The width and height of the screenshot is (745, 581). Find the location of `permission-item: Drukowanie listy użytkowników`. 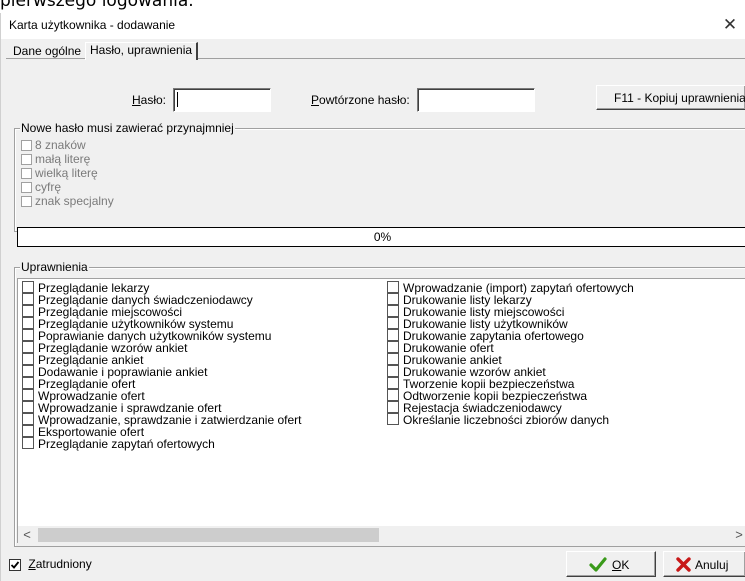

permission-item: Drukowanie listy użytkowników is located at coordinates (510, 323).